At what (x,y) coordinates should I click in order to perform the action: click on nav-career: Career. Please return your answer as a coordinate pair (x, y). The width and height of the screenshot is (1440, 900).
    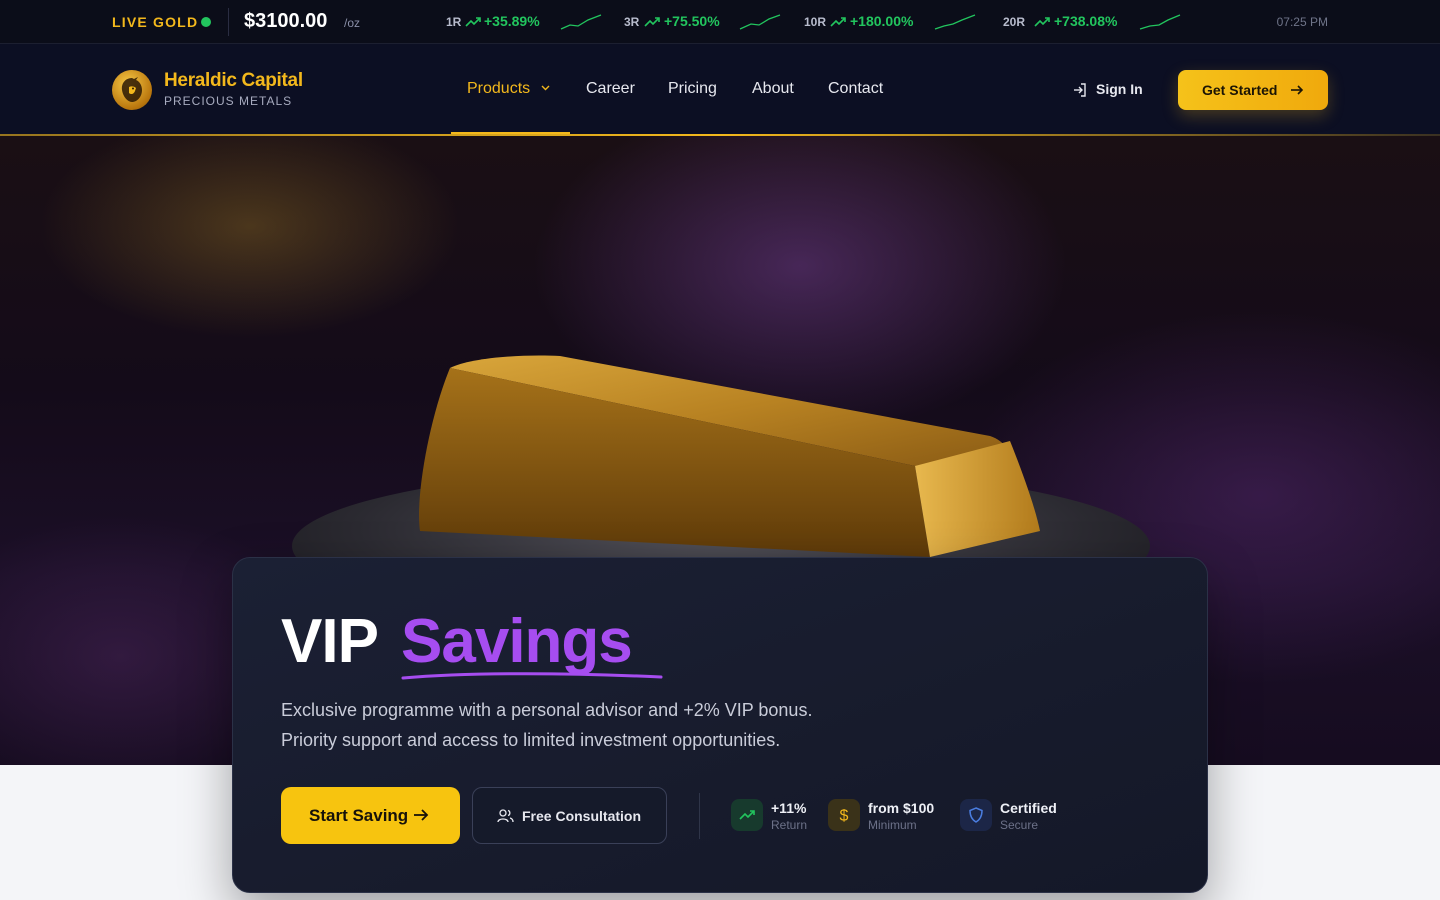
    Looking at the image, I should click on (610, 89).